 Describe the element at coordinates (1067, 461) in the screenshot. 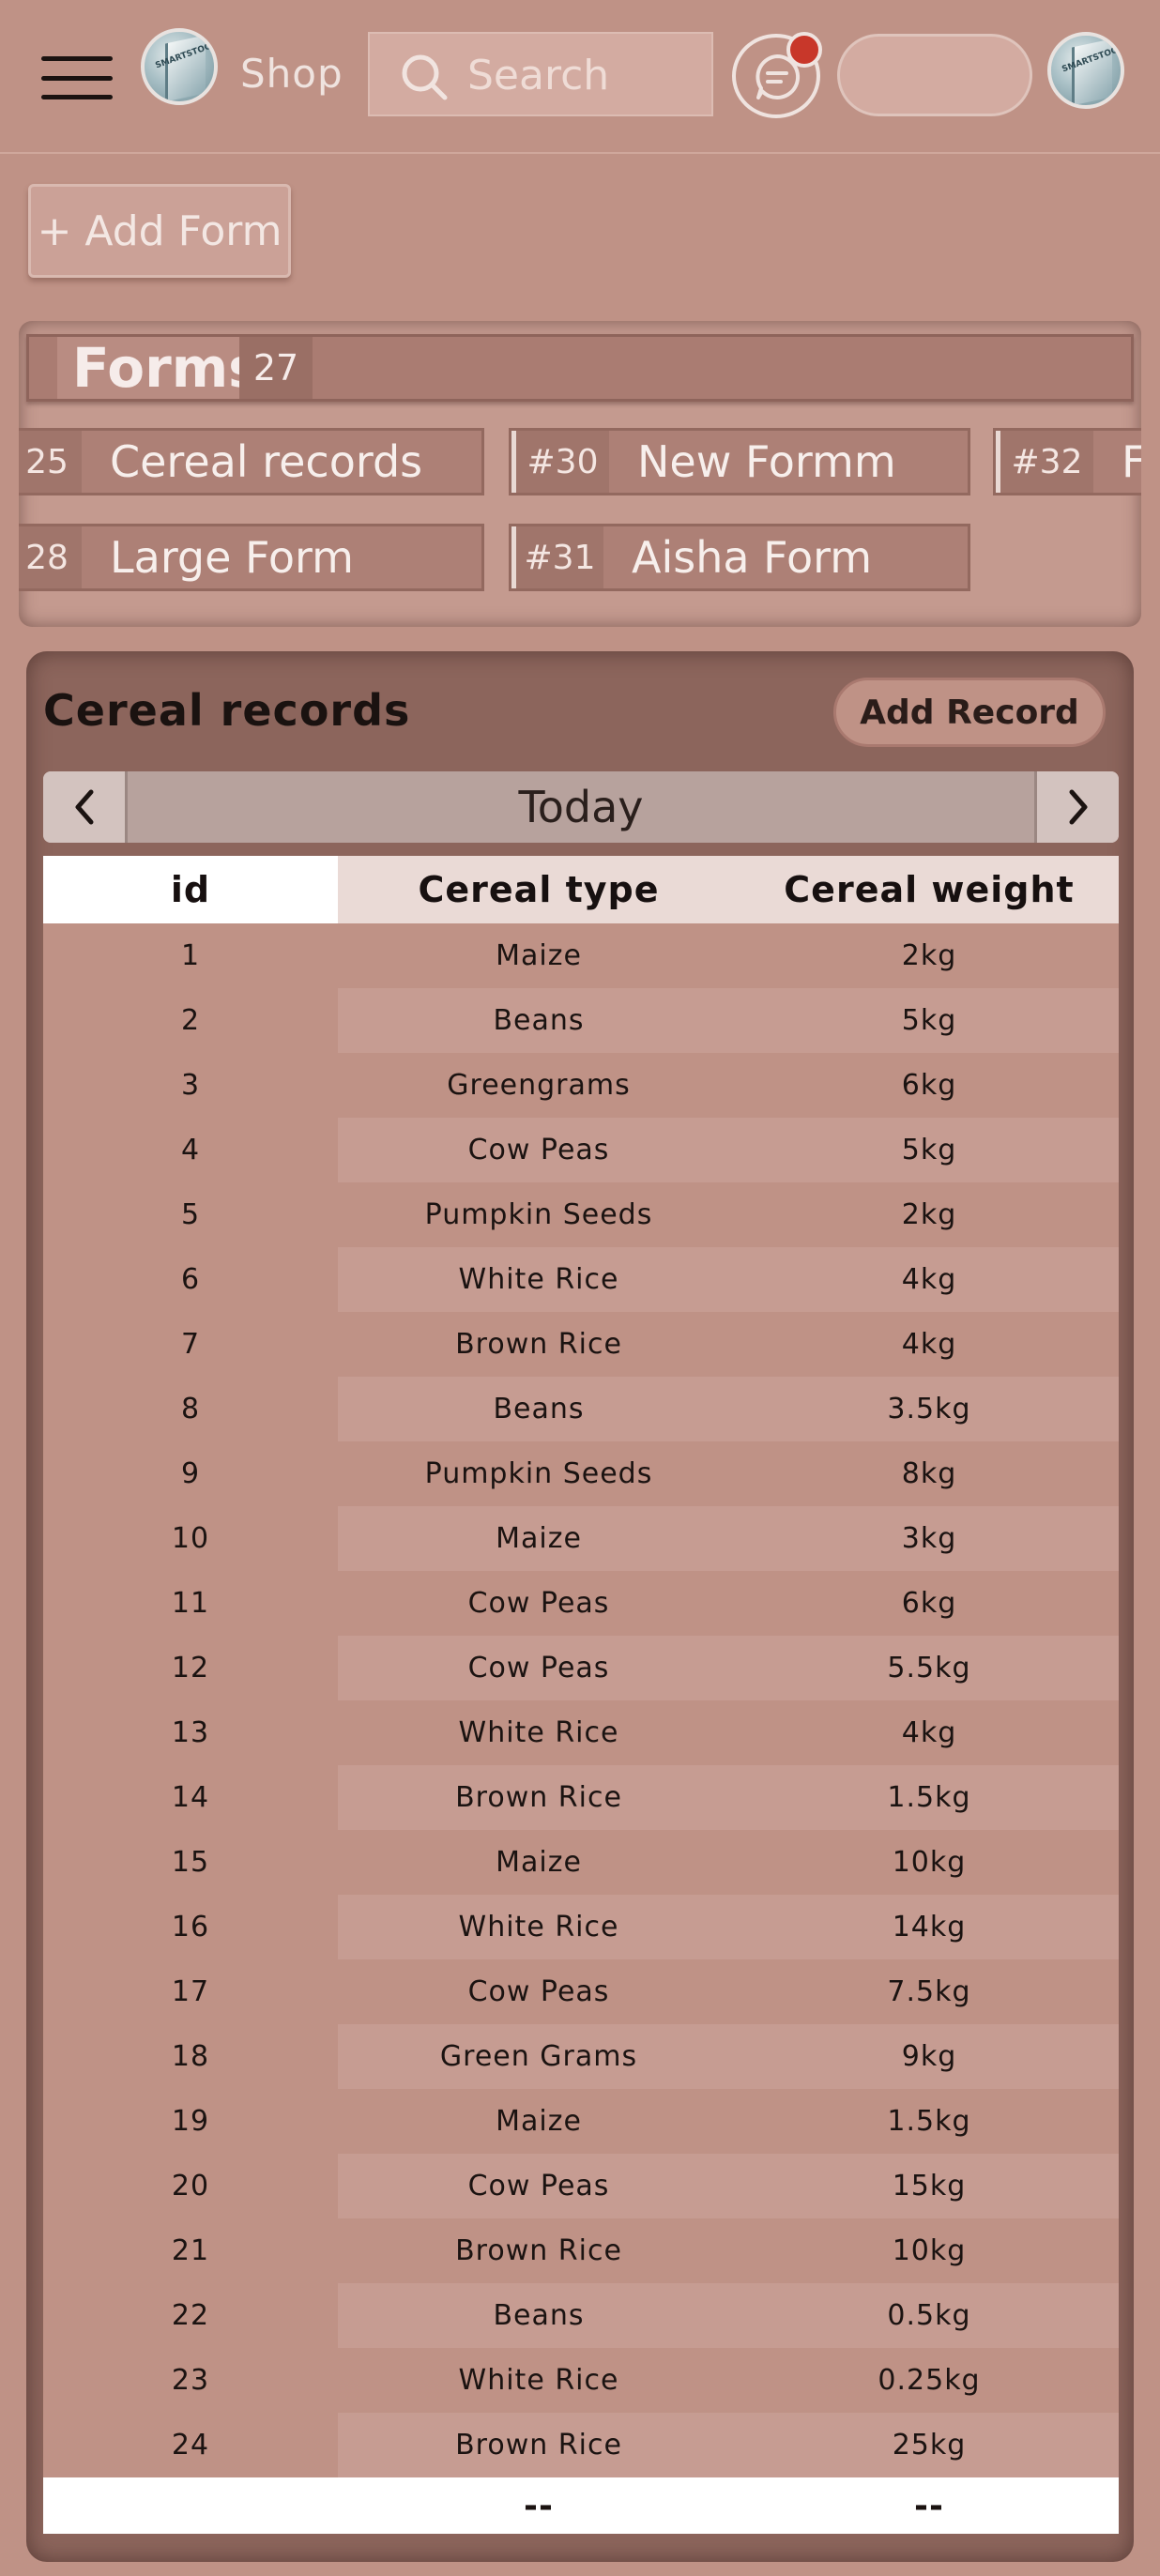

I see `form-chip-32: #32 F` at that location.